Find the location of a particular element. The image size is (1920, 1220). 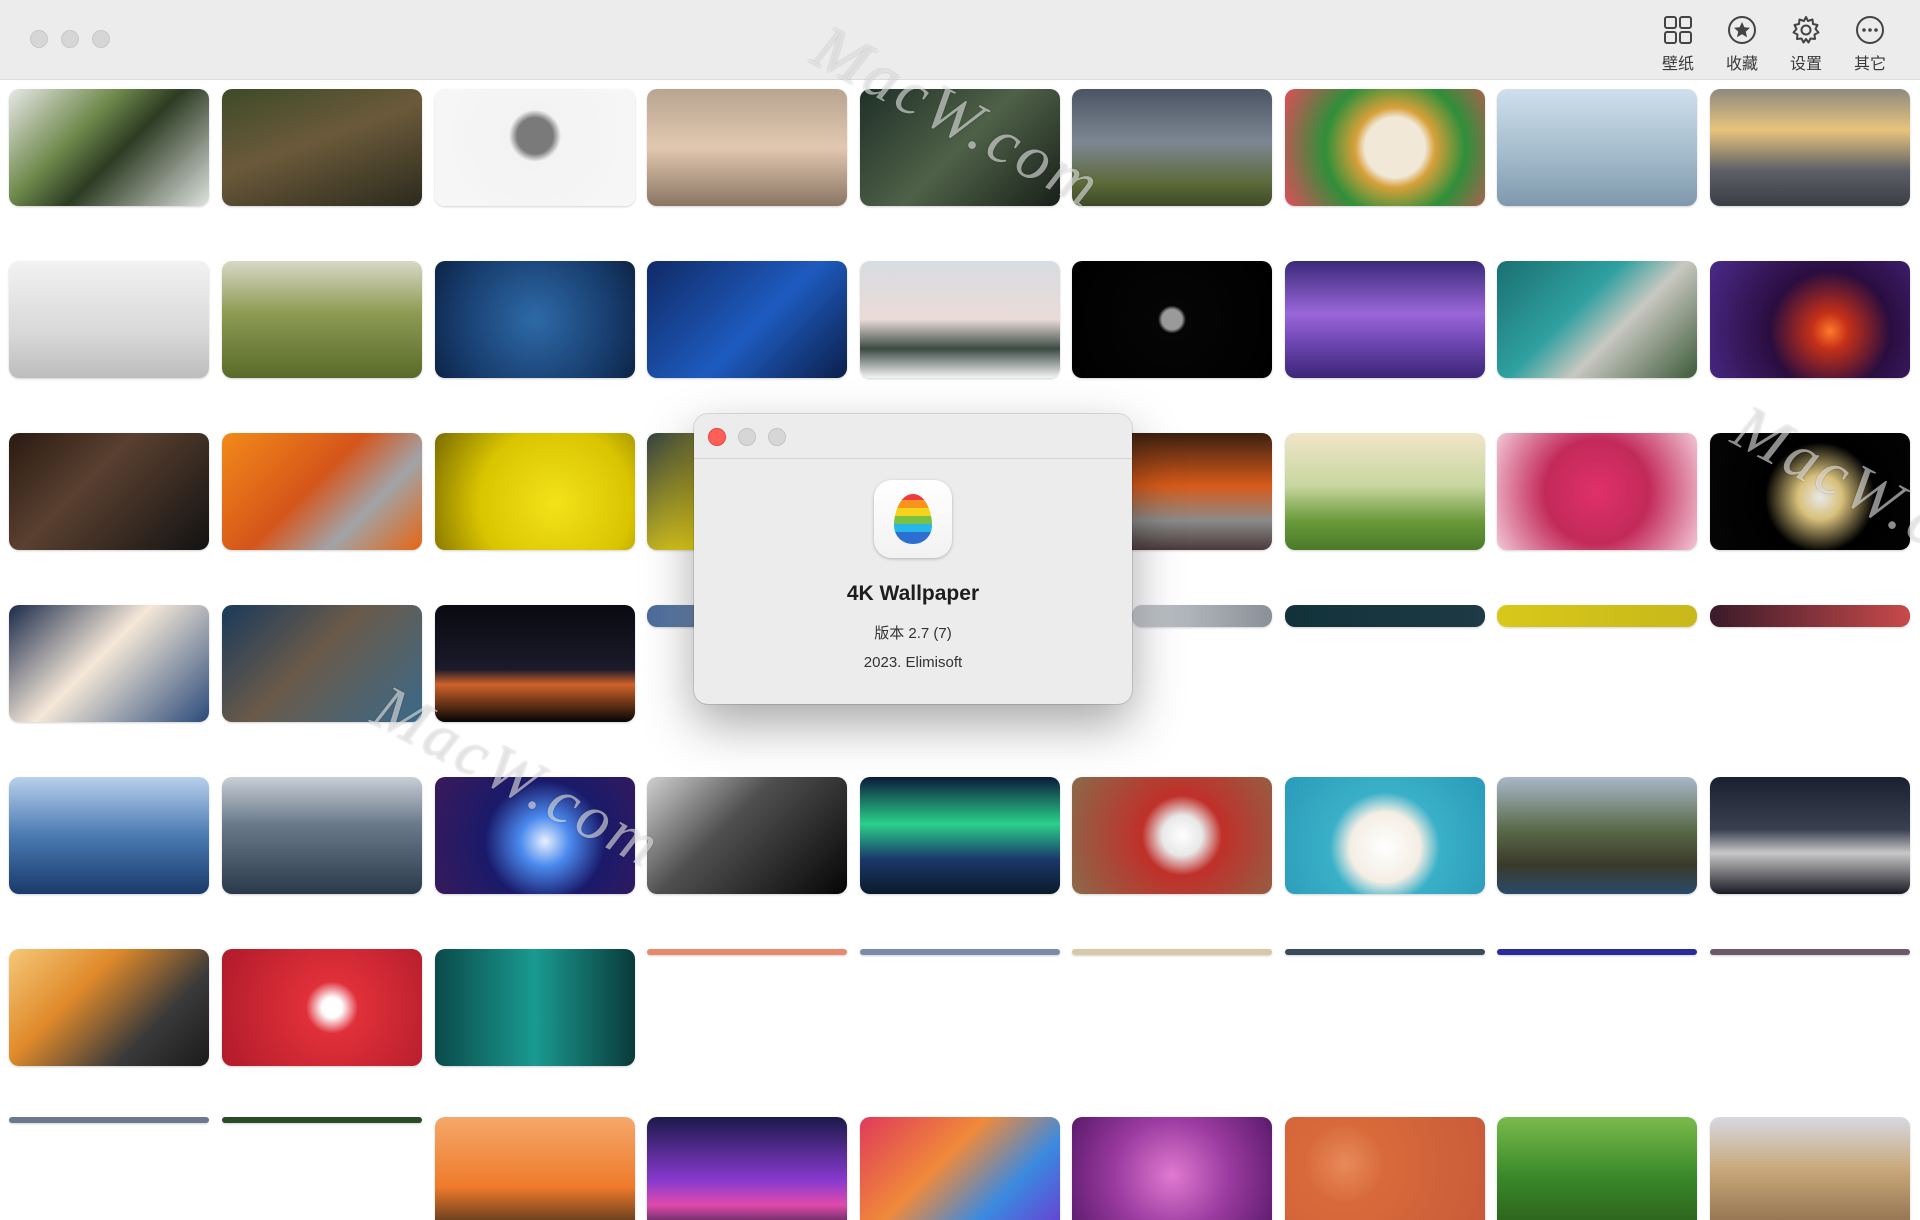

about-dialog-titlebar is located at coordinates (913, 436).